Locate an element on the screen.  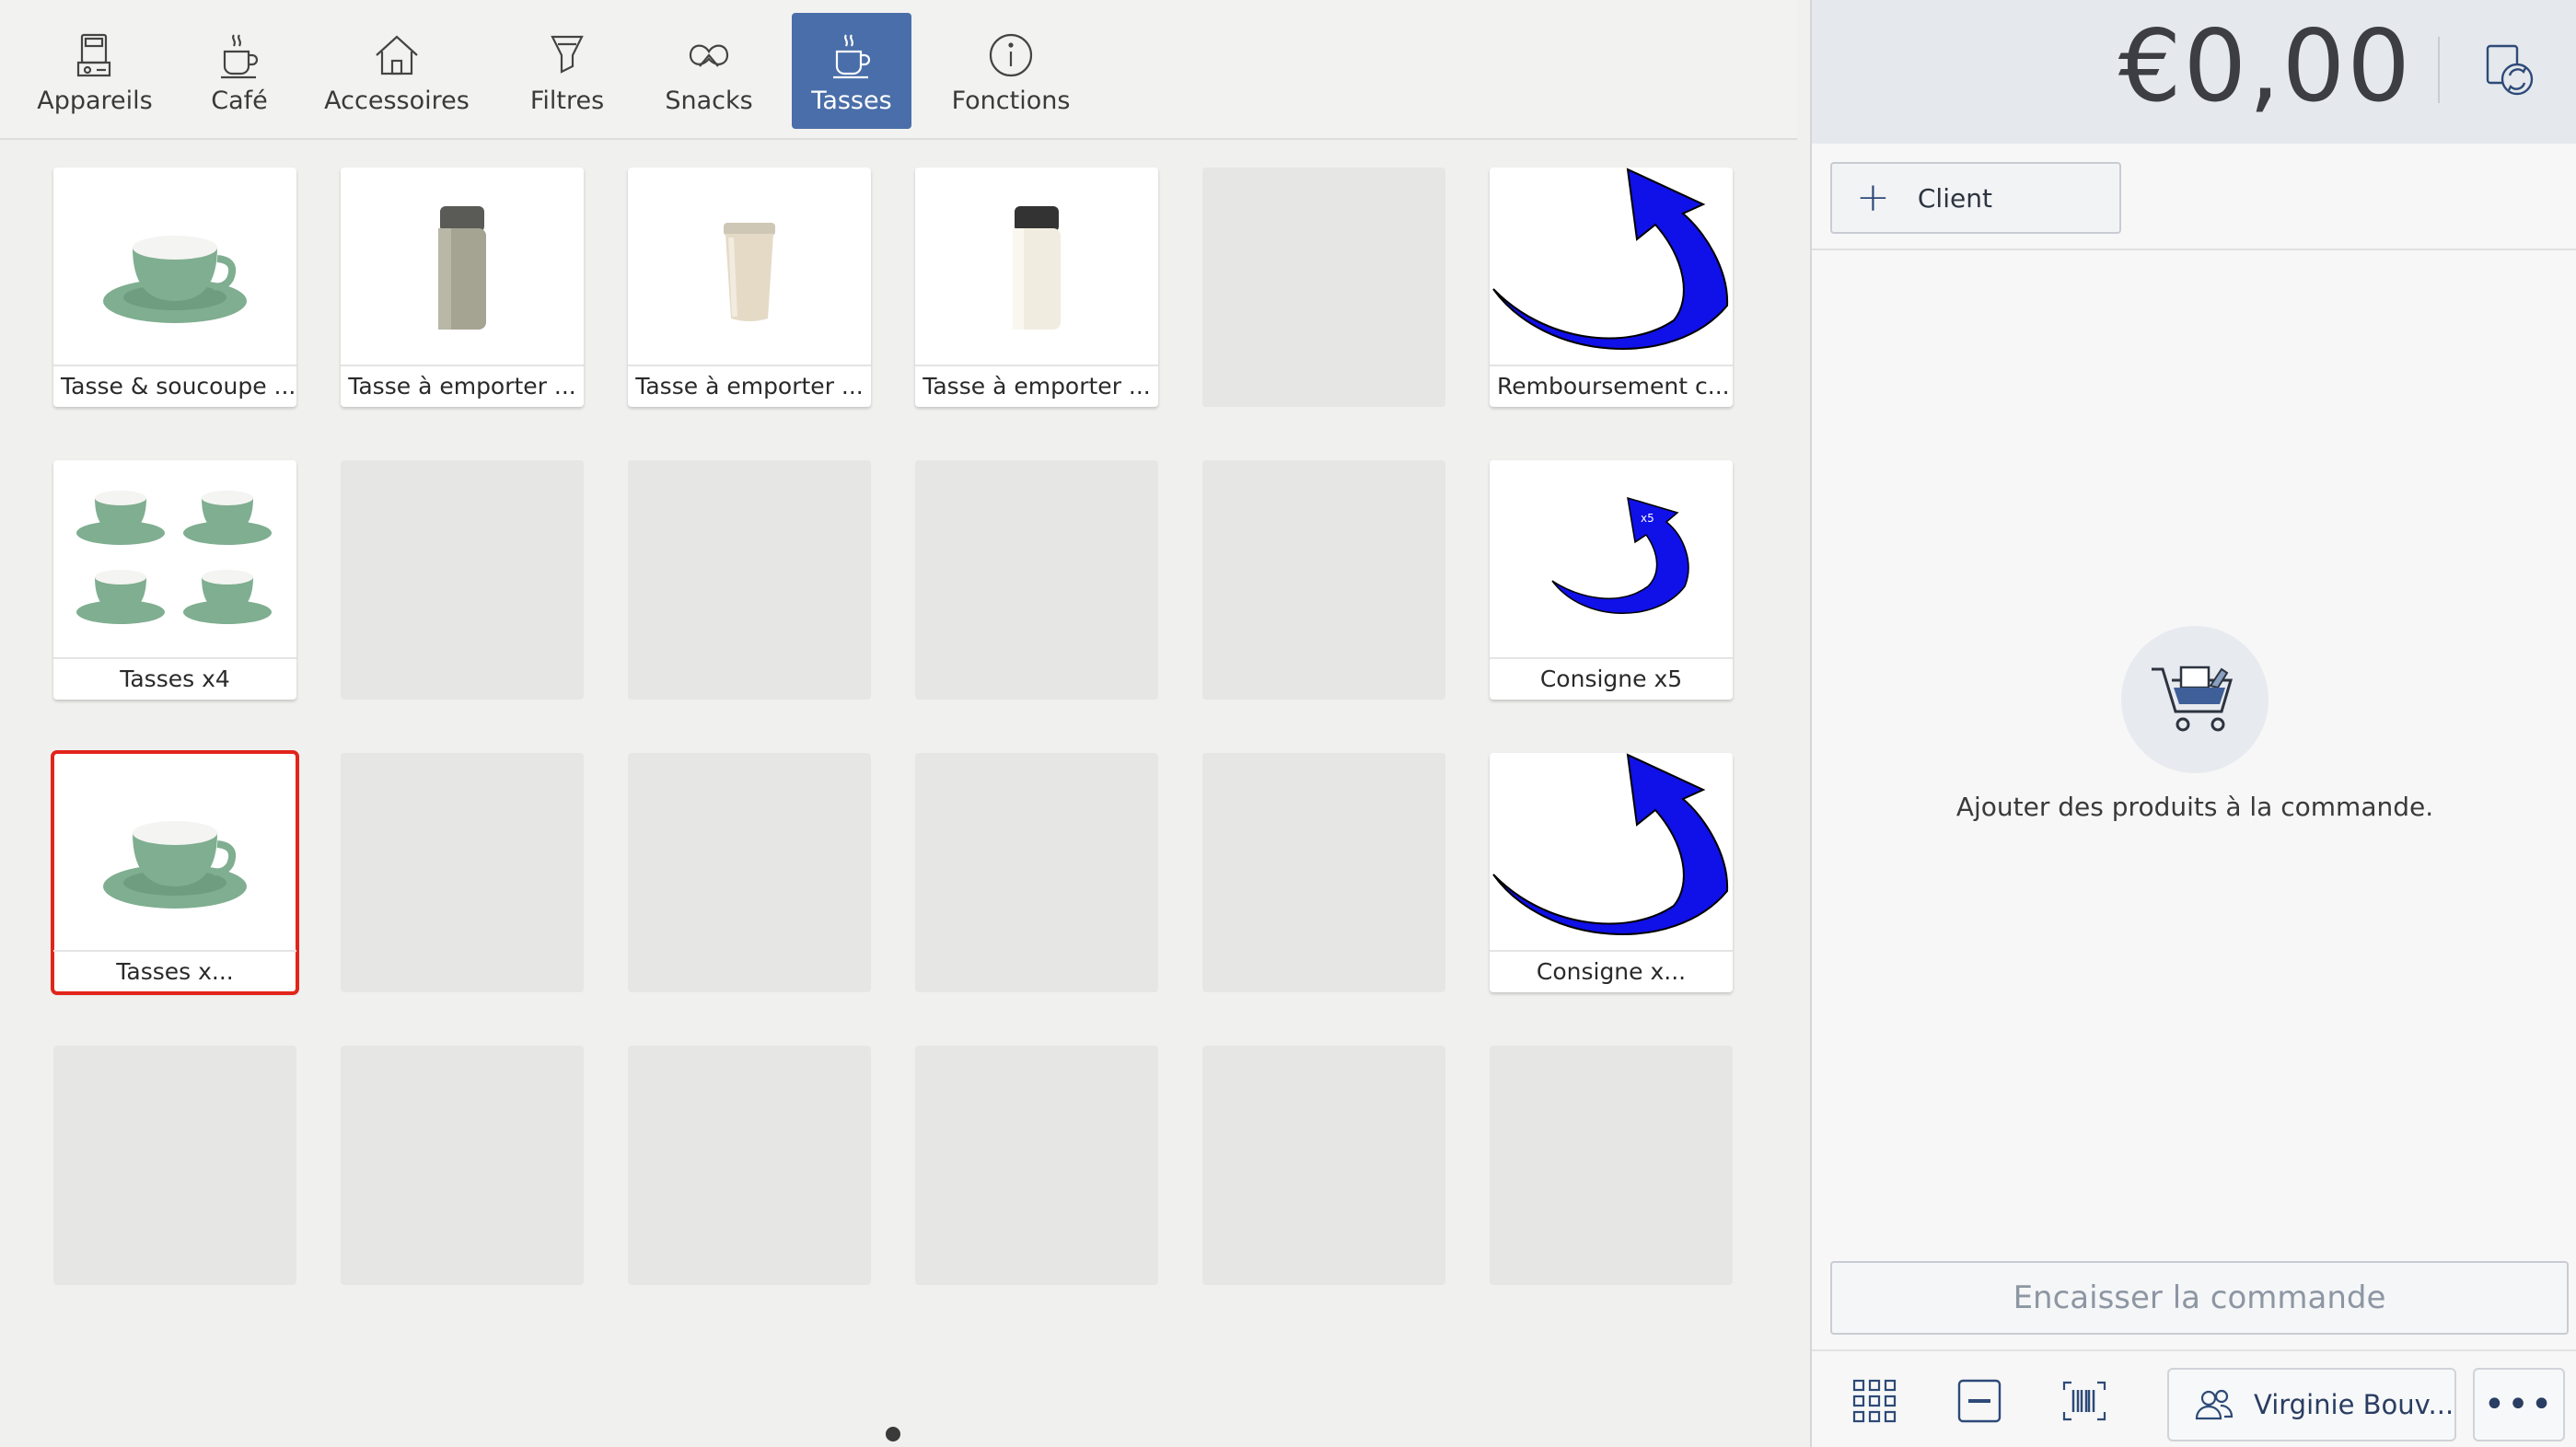
barcode-icon is located at coordinates (2084, 1401).